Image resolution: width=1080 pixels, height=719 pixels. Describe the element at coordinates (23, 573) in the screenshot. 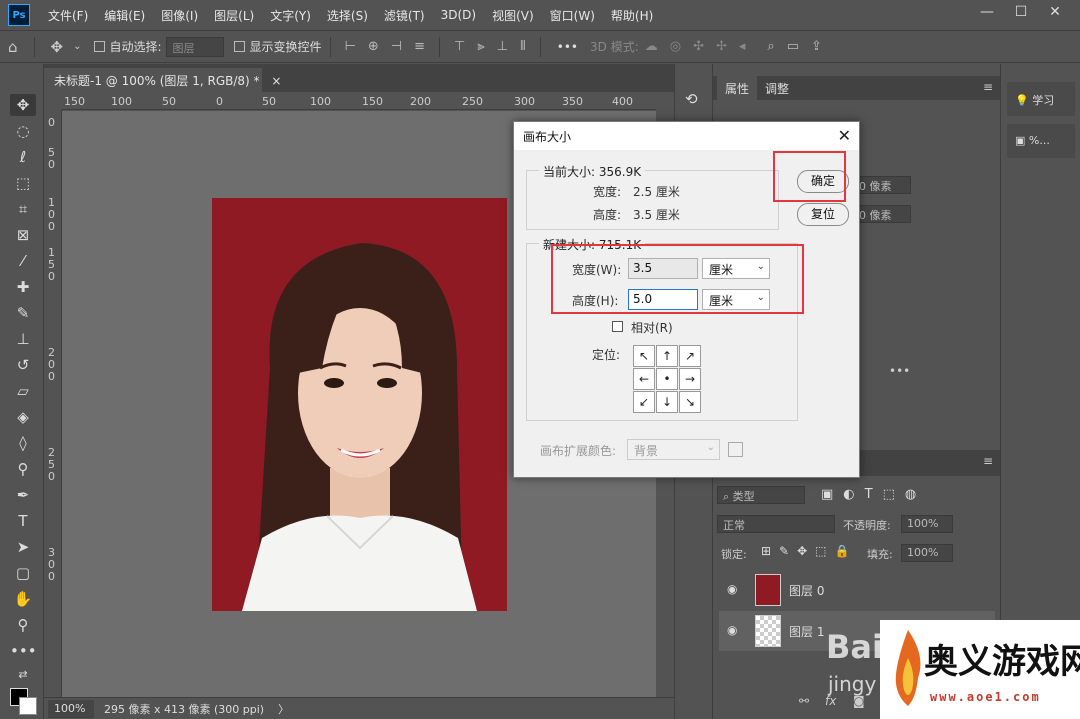

I see `rectangle-tool-icon: ▢` at that location.